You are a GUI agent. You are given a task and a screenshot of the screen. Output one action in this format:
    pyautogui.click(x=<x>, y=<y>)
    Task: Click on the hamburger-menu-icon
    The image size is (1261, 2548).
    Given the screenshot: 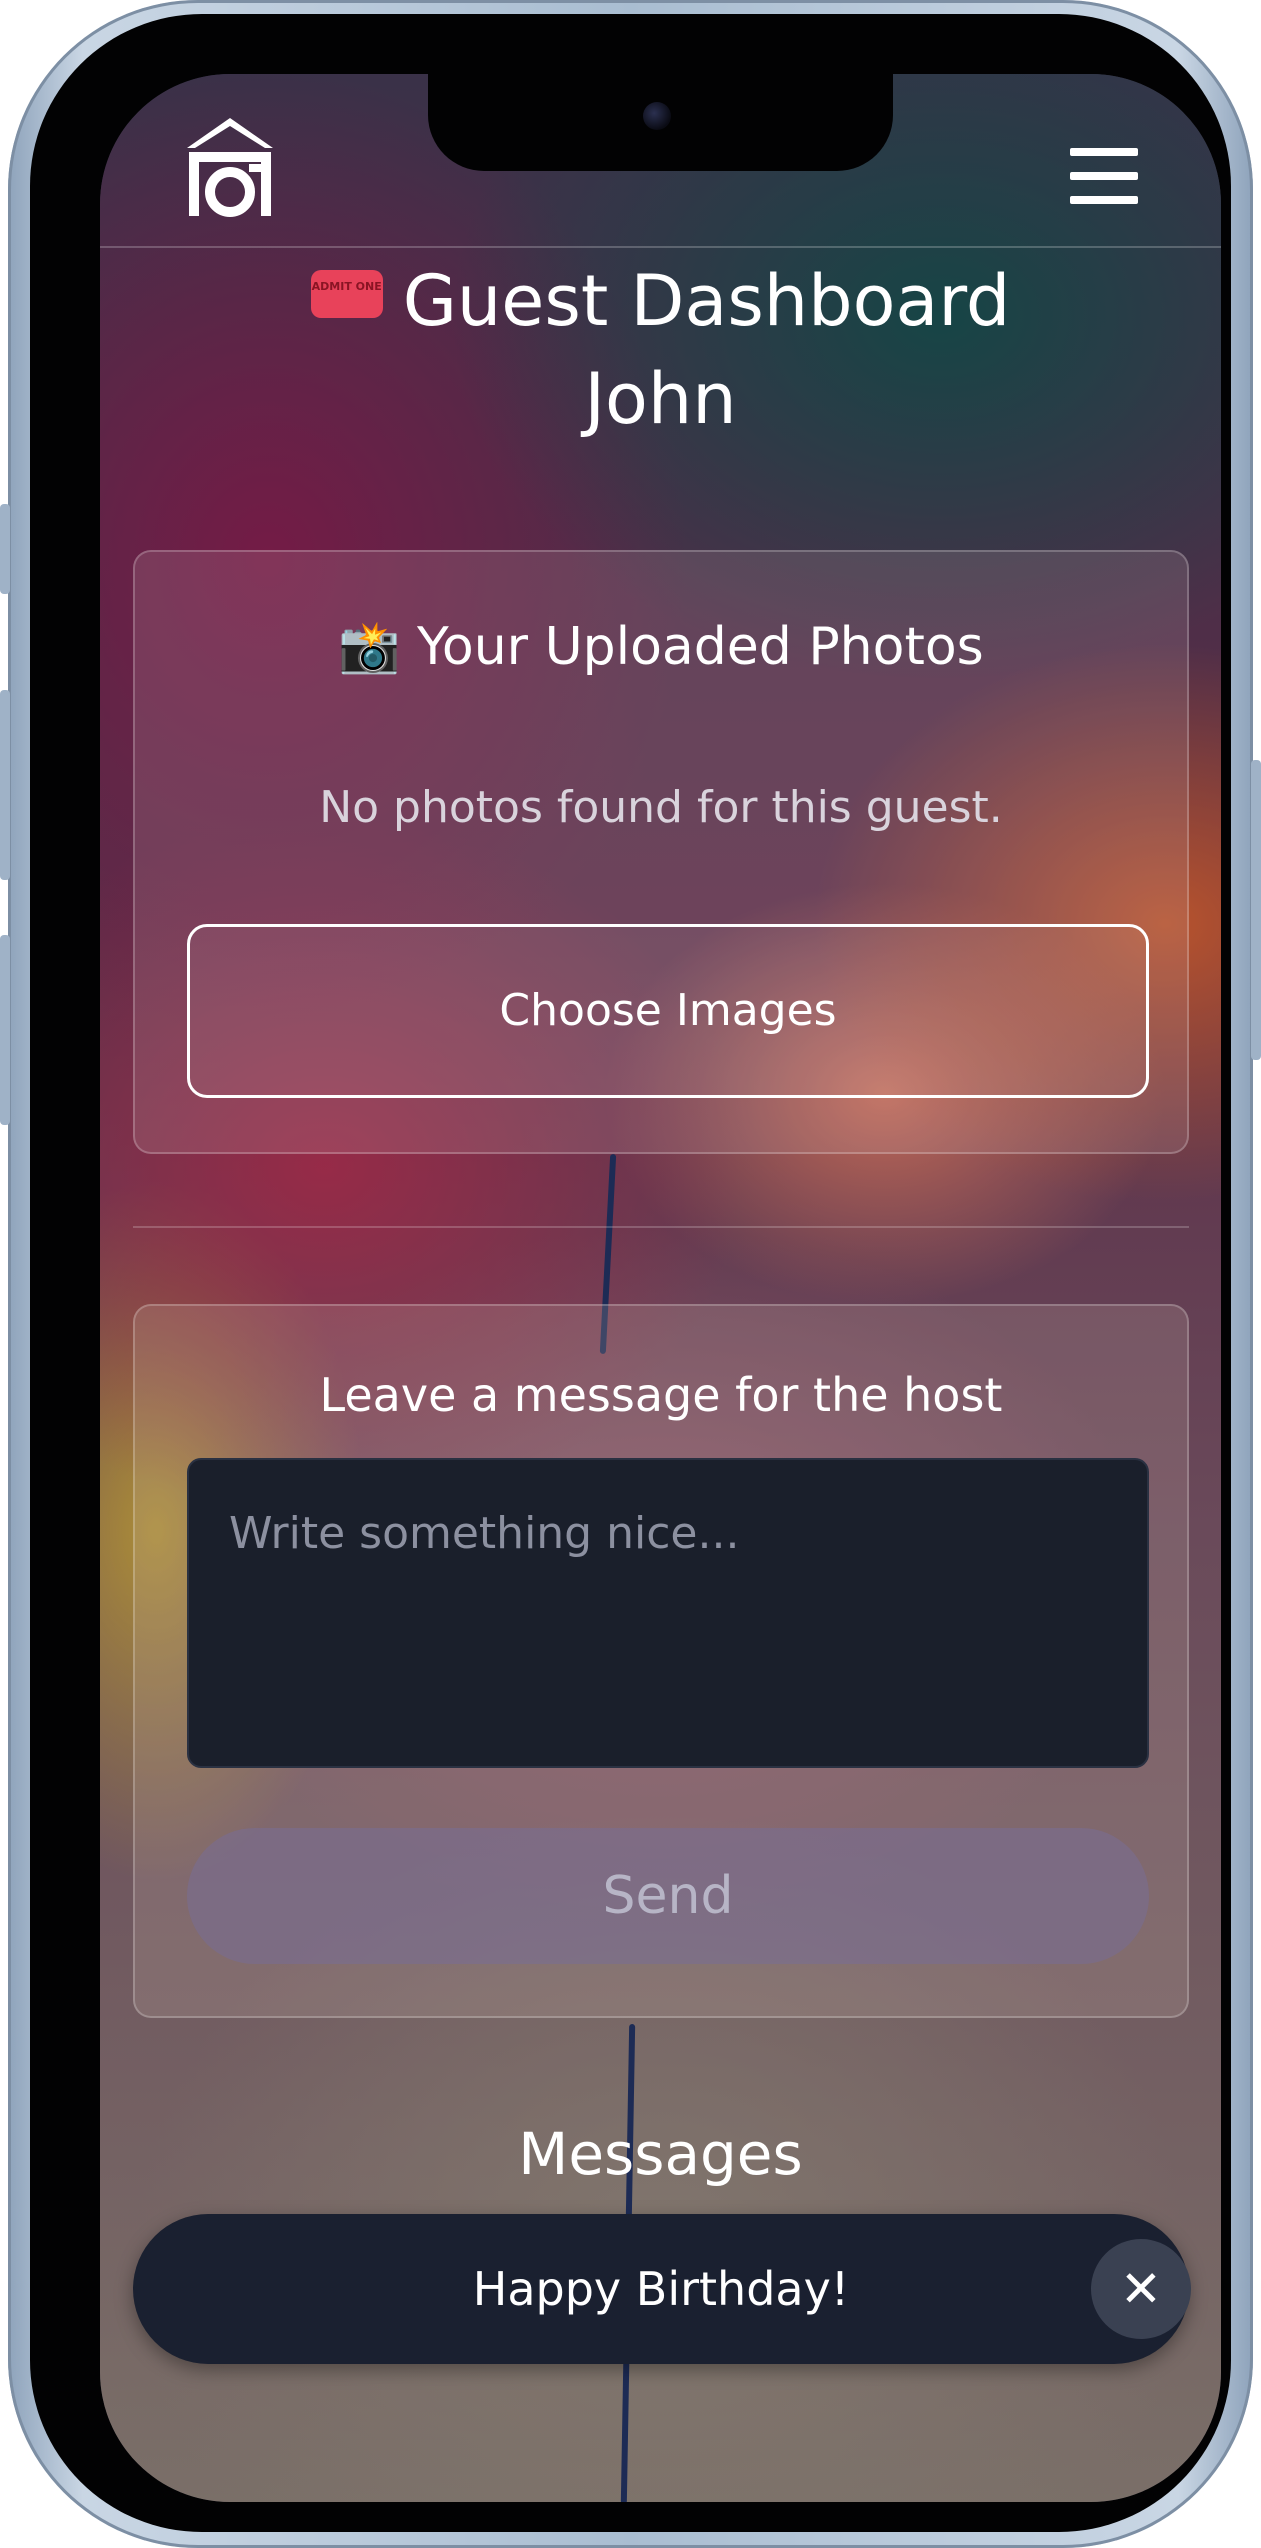 What is the action you would take?
    pyautogui.click(x=1104, y=176)
    